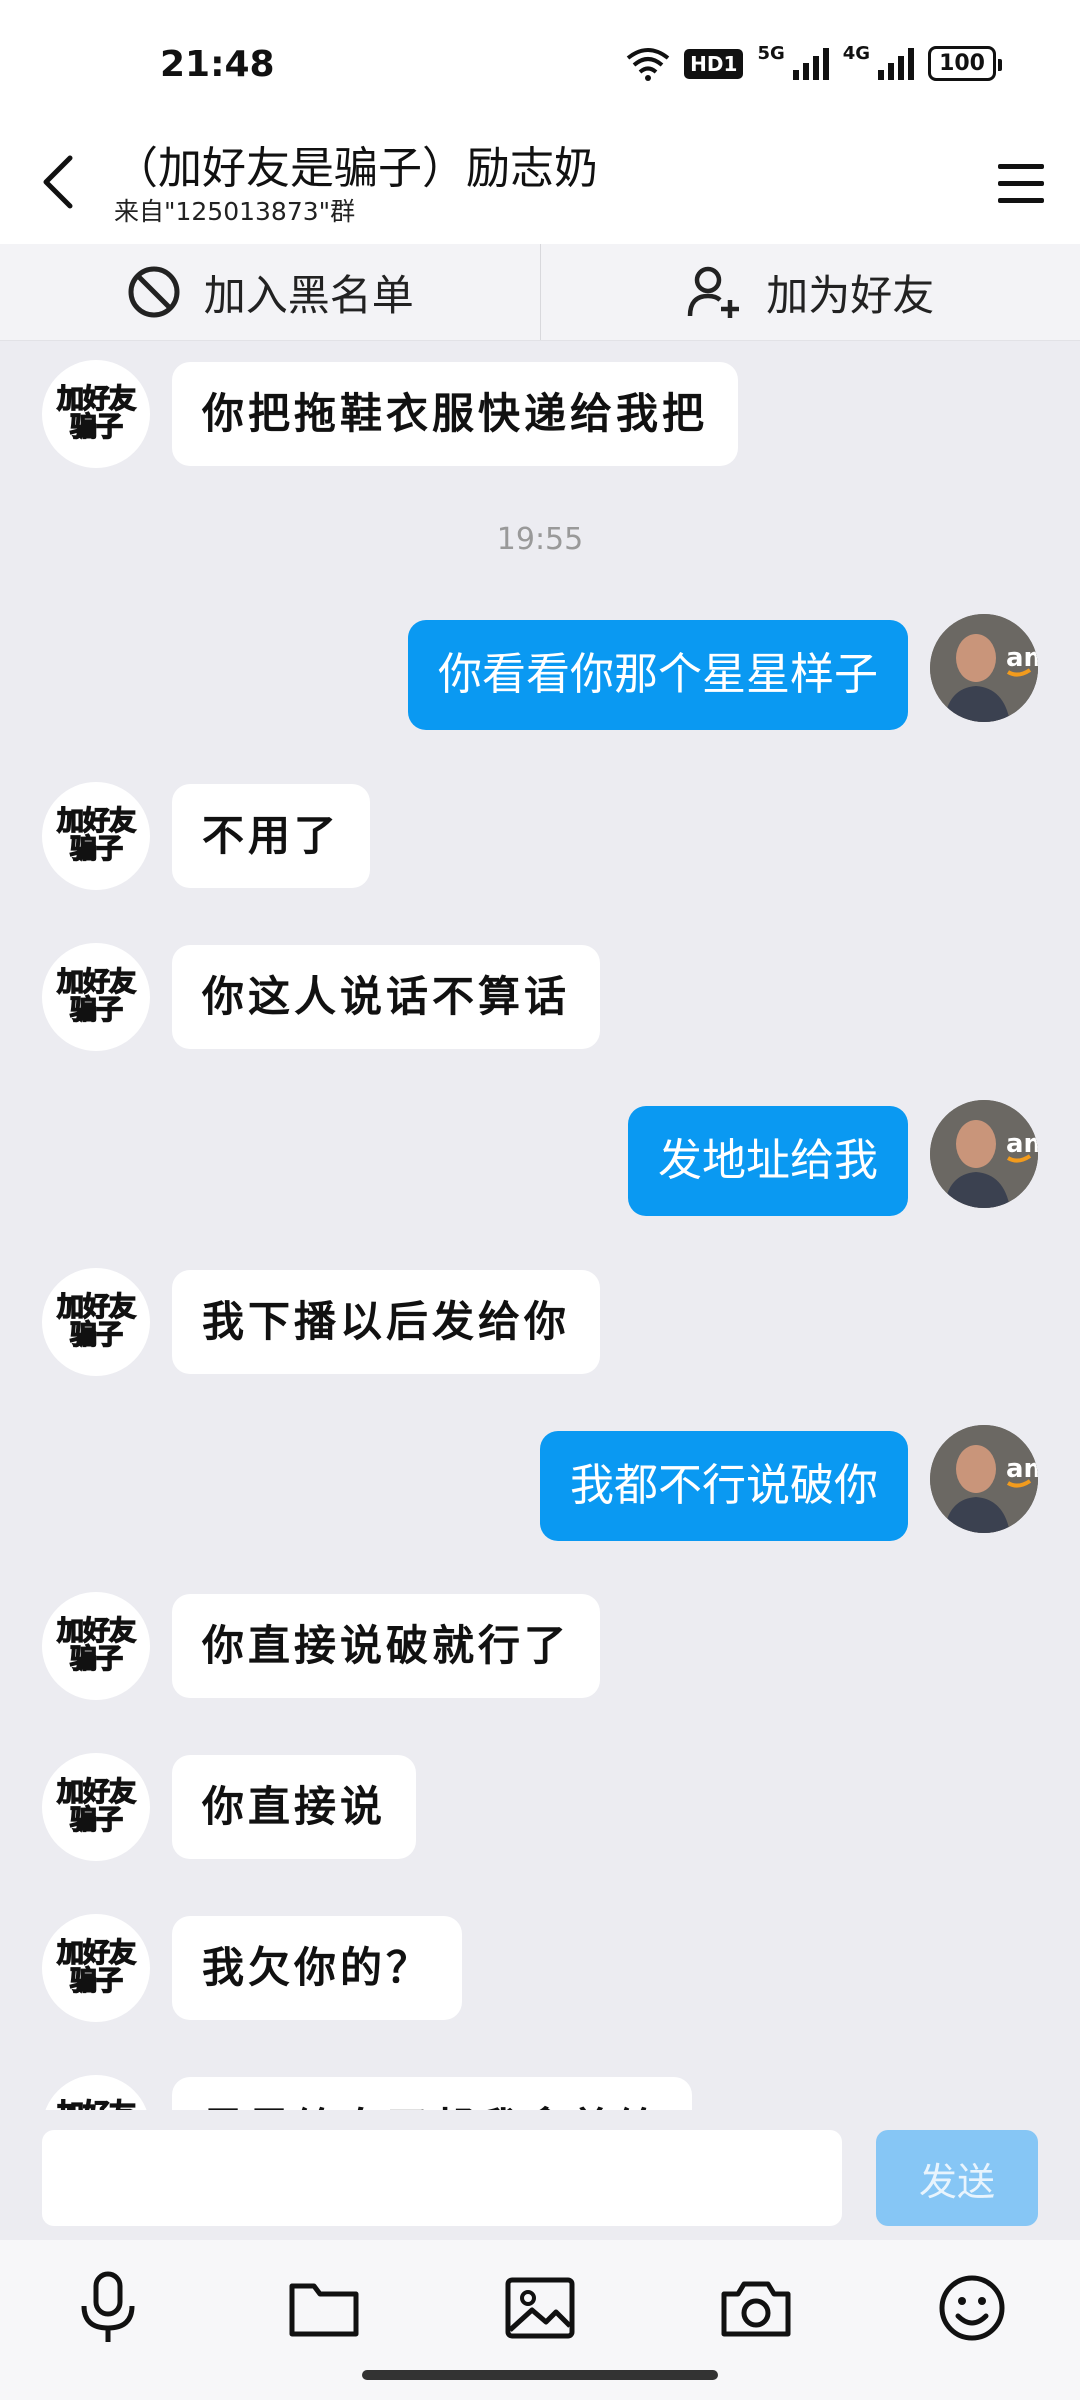  Describe the element at coordinates (386, 1322) in the screenshot. I see `incoming-message: 我下播以后发给你` at that location.